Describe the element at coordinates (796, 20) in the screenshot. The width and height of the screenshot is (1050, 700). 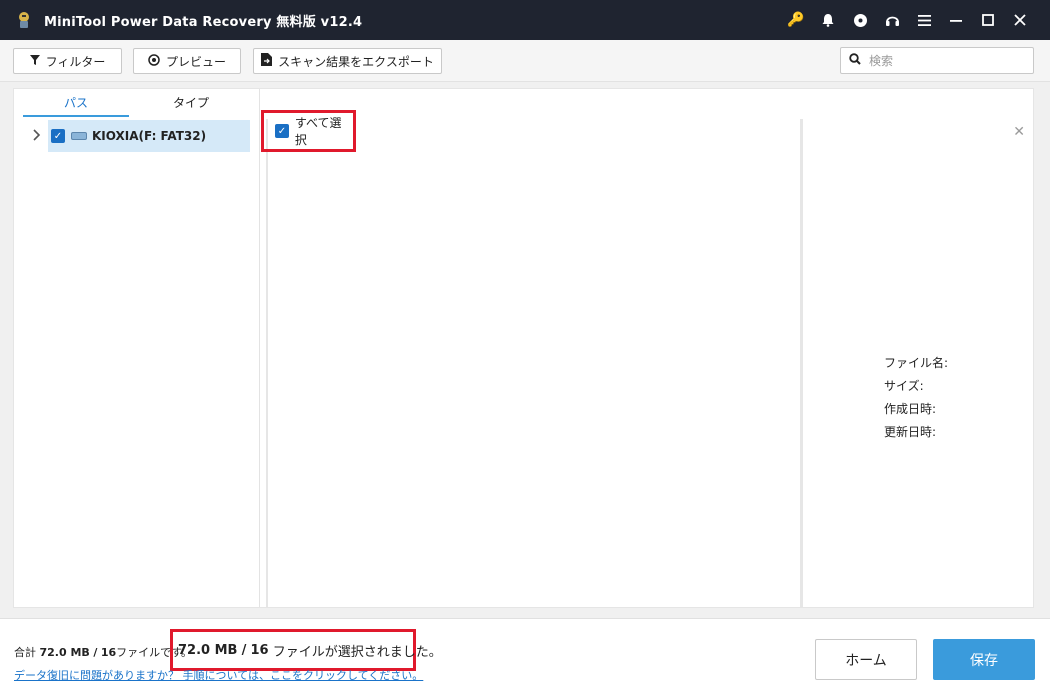
I see `key-icon: 🔑` at that location.